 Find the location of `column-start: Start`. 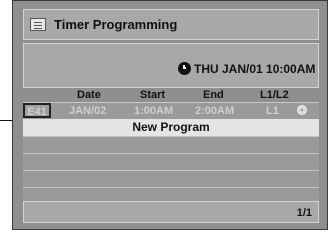

column-start: Start is located at coordinates (153, 95).